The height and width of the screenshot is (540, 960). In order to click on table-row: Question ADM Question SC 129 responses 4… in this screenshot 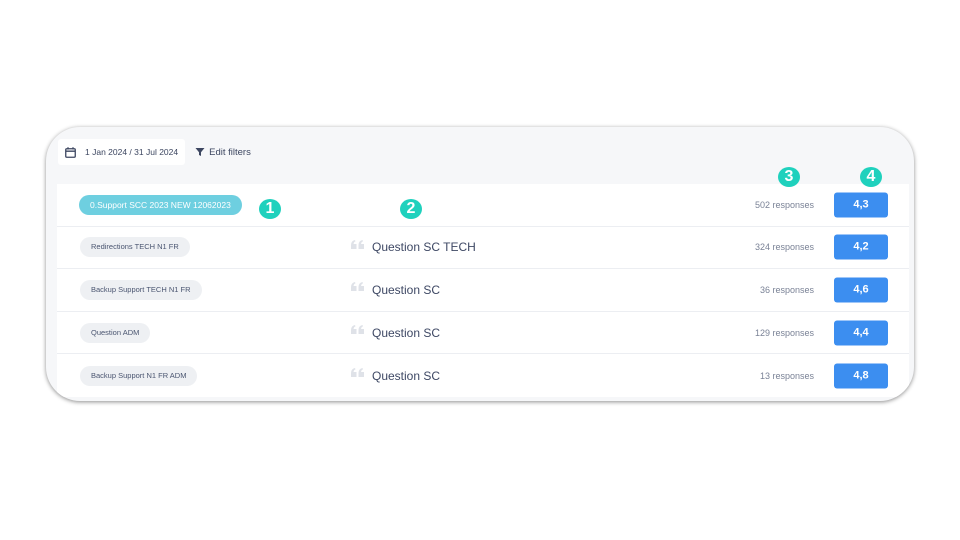, I will do `click(483, 333)`.